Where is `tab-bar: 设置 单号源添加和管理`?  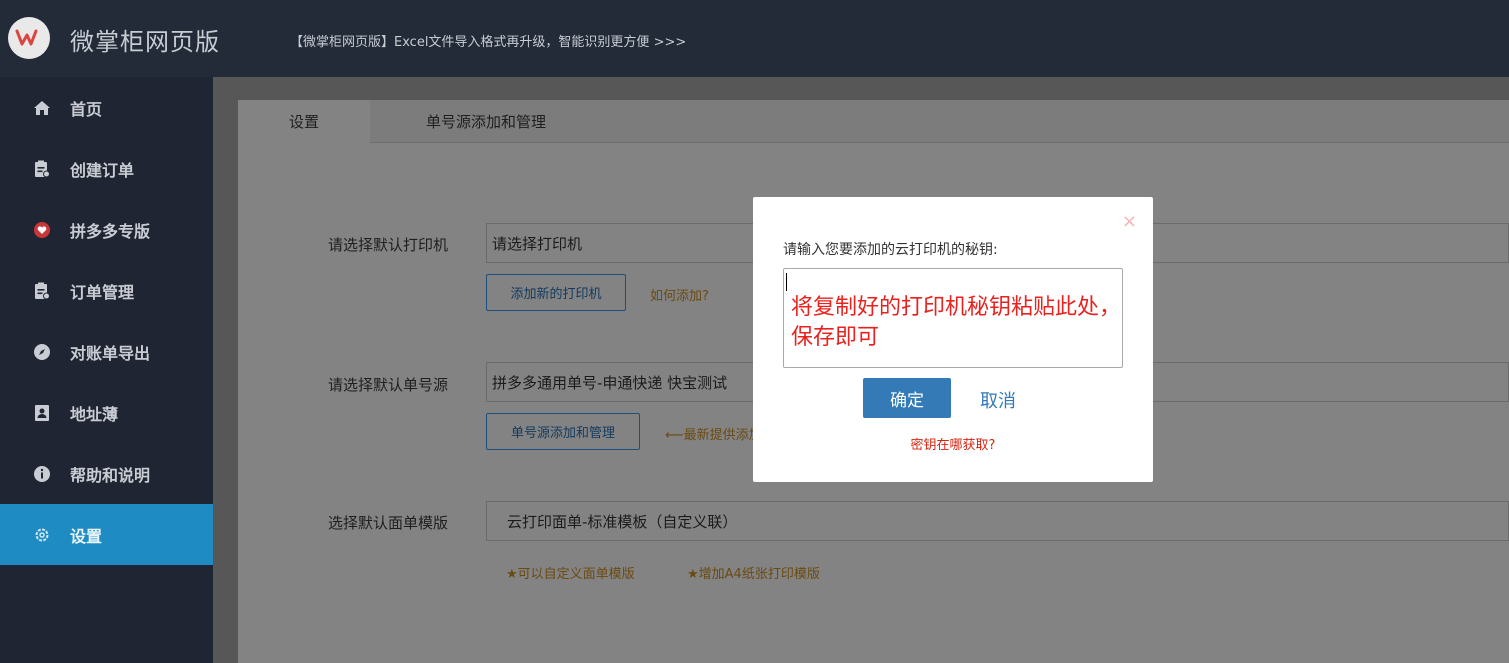
tab-bar: 设置 单号源添加和管理 is located at coordinates (873, 121).